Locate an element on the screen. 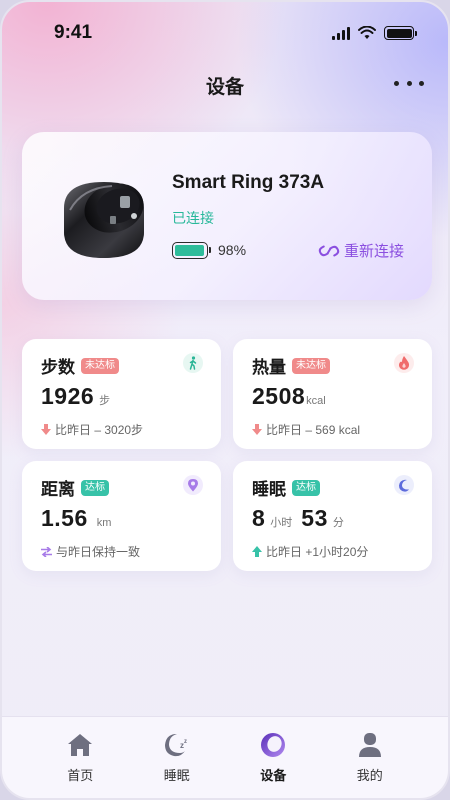  signal-icon is located at coordinates (341, 33).